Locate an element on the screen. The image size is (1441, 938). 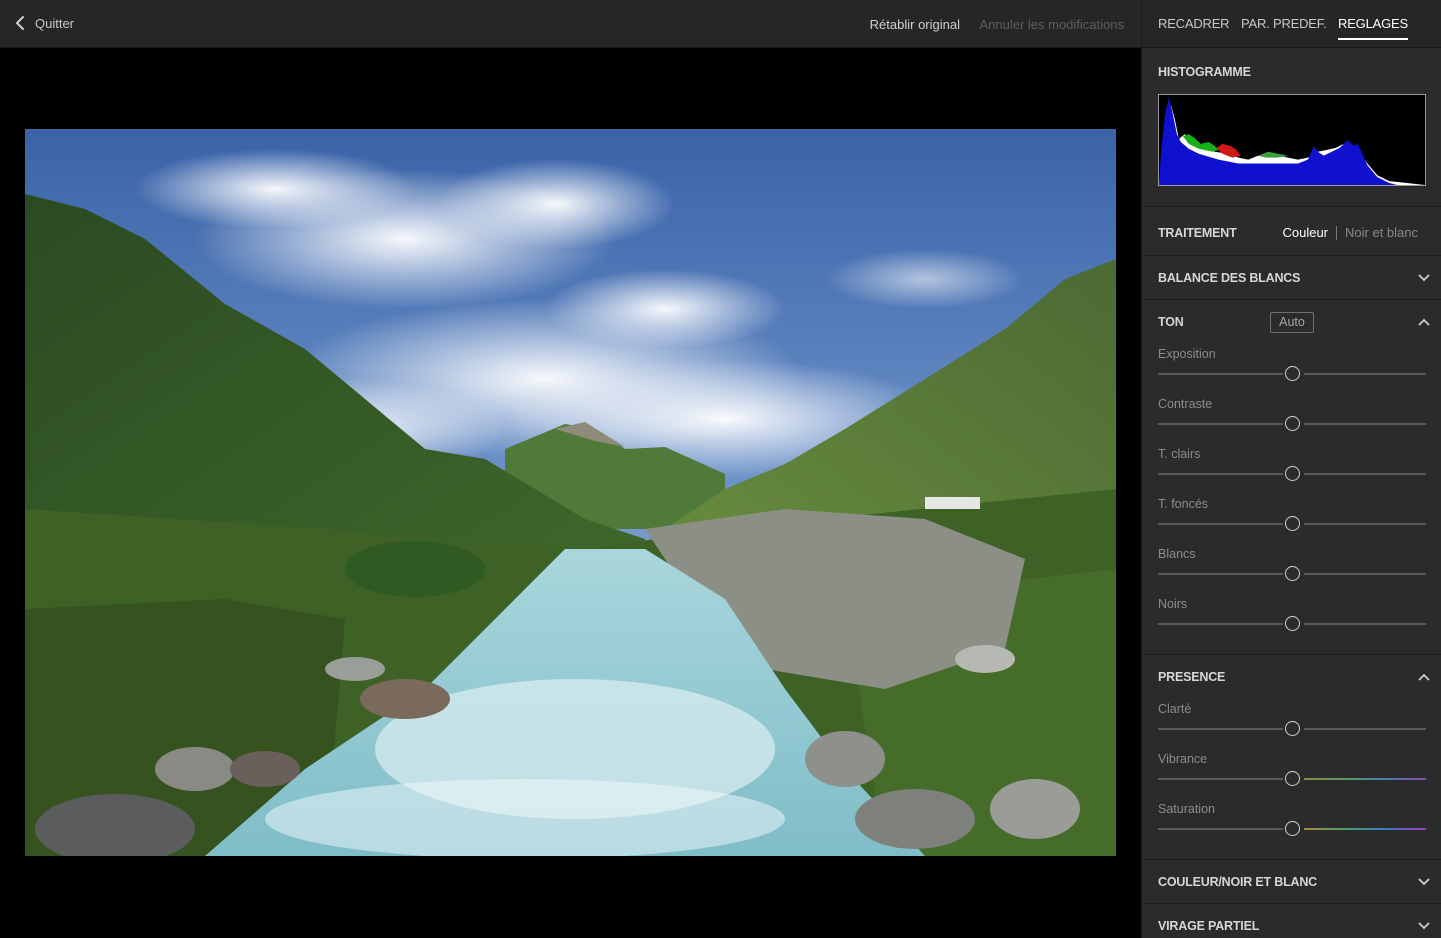
treatment-title: TRAITEMENT is located at coordinates (1197, 233).